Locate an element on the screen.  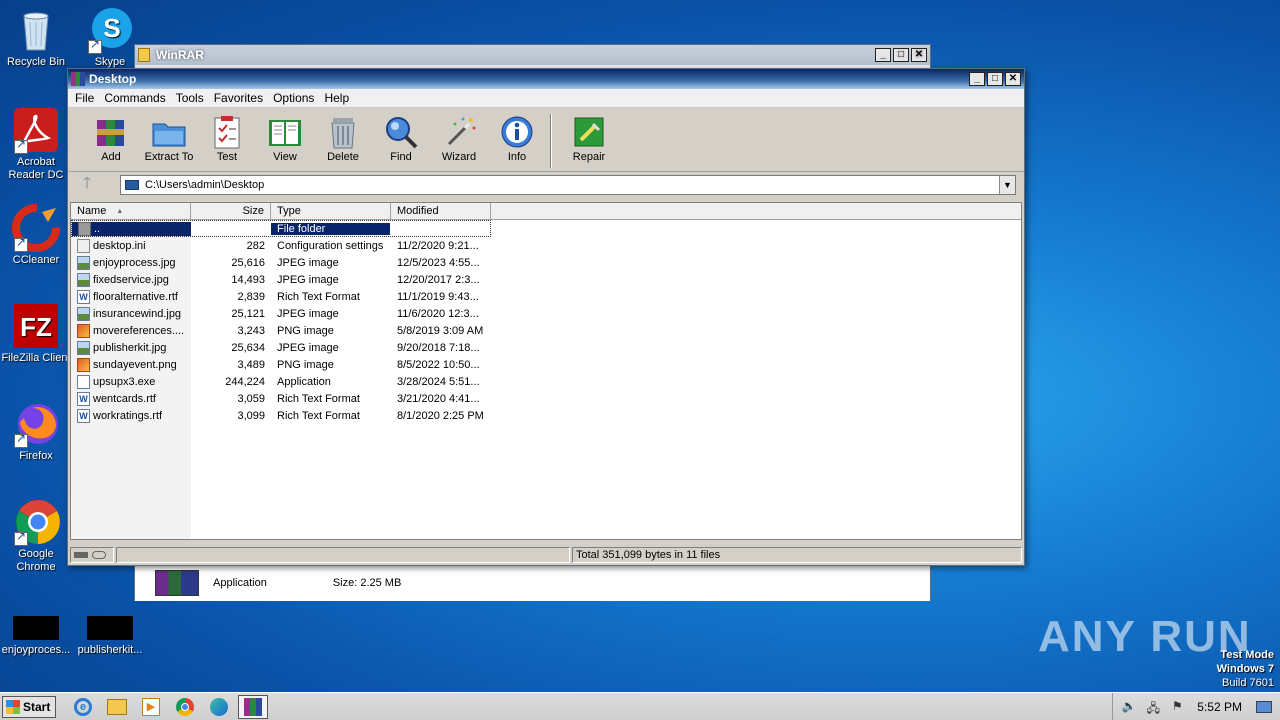
add-button: Add is located at coordinates (111, 137).